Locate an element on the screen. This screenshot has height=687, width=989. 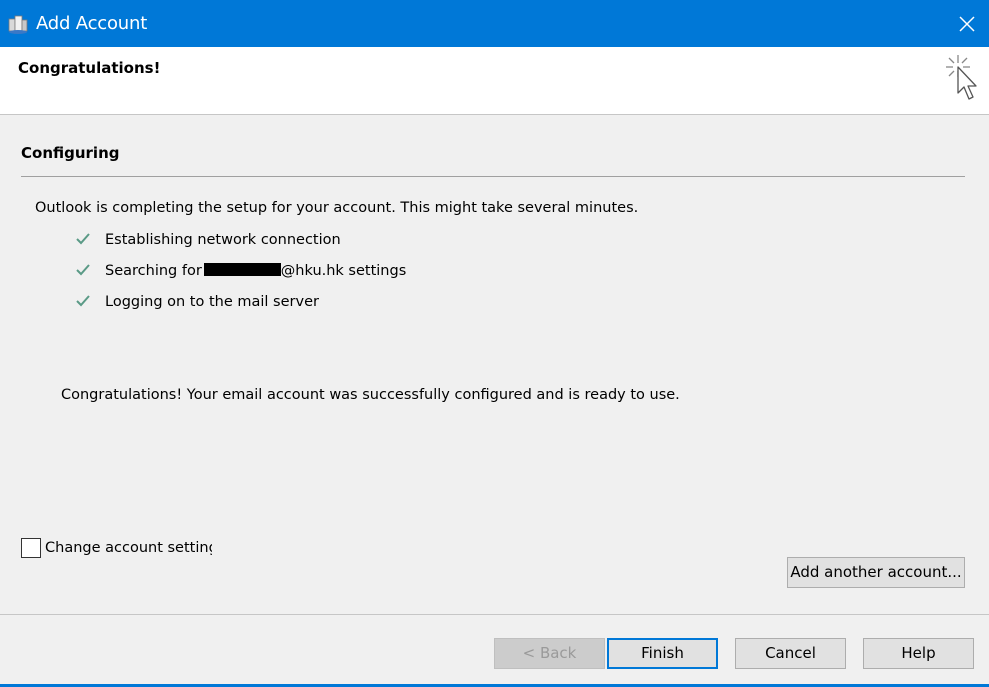
redacted-email is located at coordinates (242, 269).